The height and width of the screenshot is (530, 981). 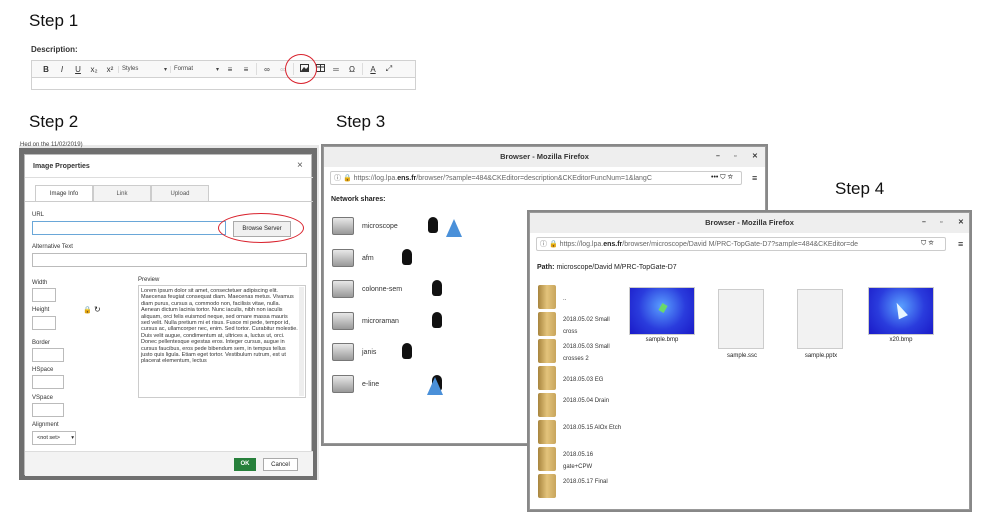 I want to click on link-icon: ∞, so click(x=267, y=69).